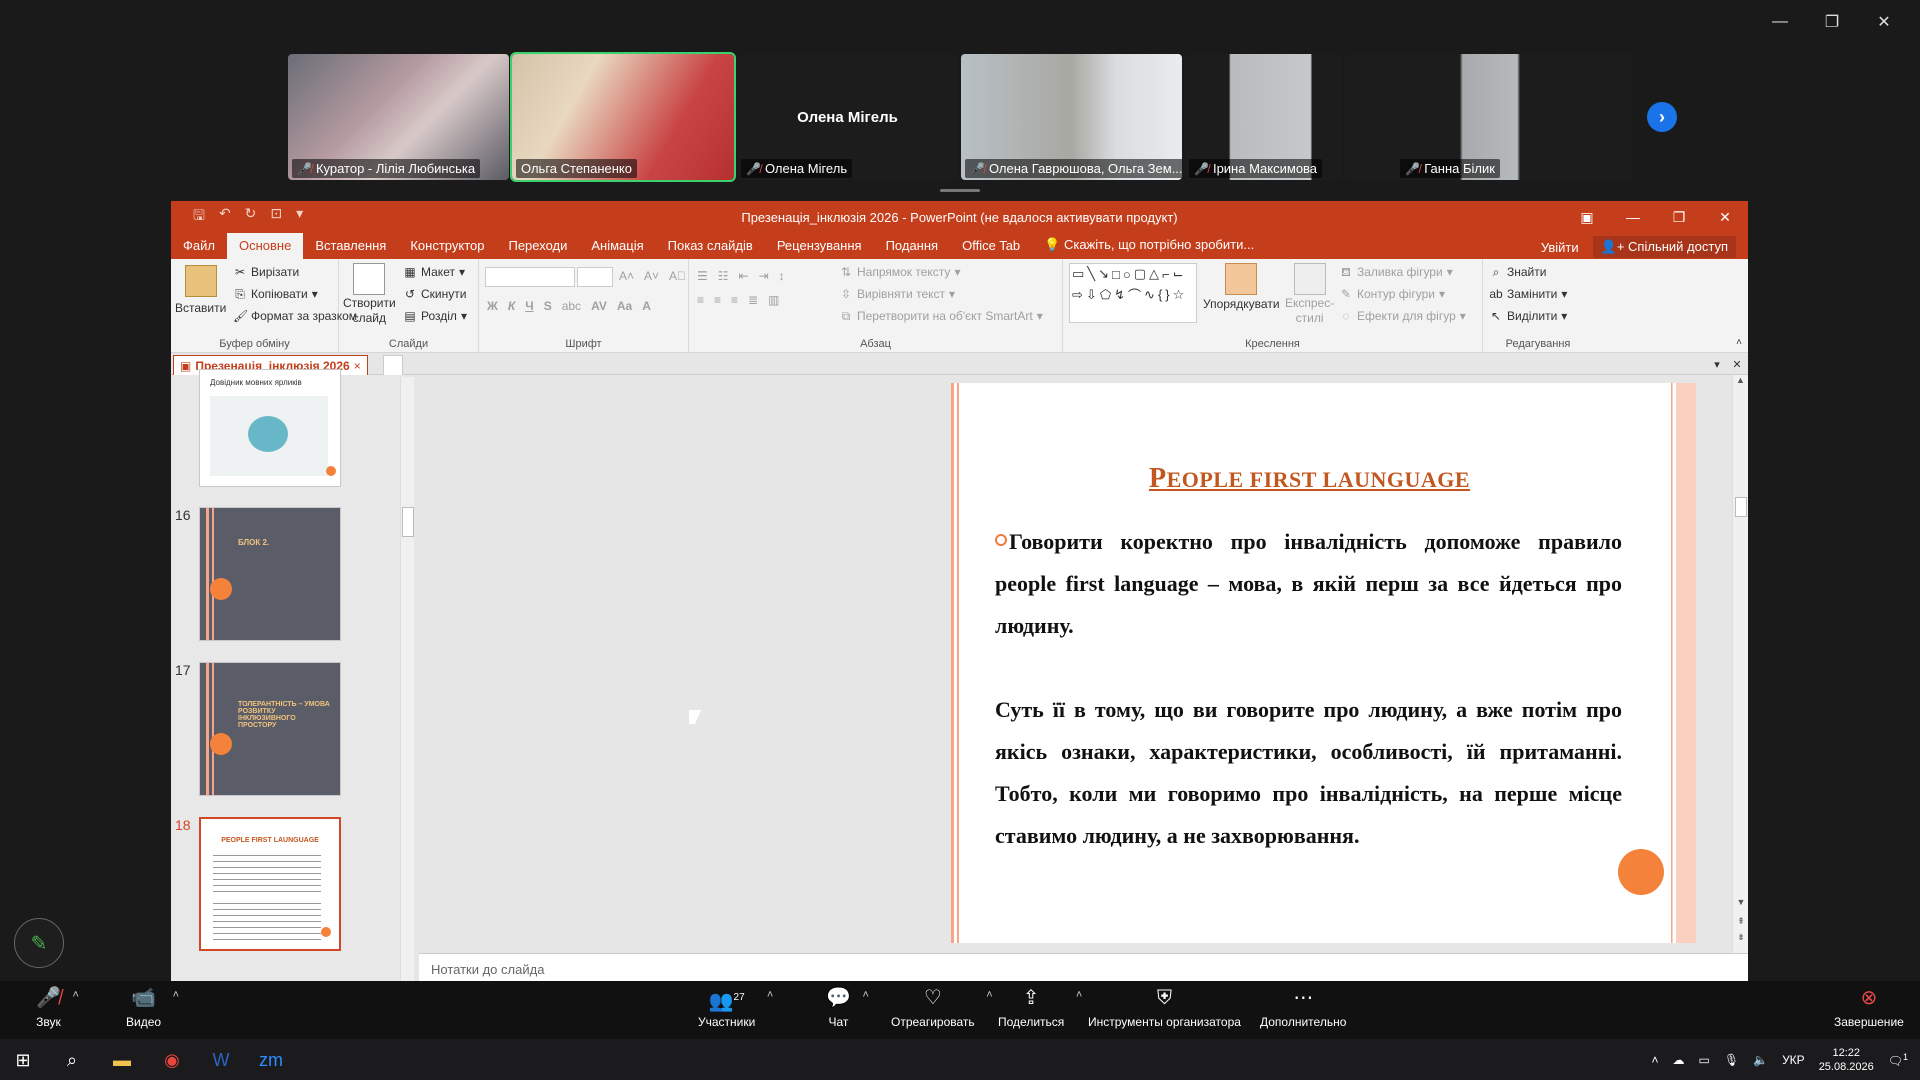  Describe the element at coordinates (221, 1060) in the screenshot. I see `word-icon: W` at that location.